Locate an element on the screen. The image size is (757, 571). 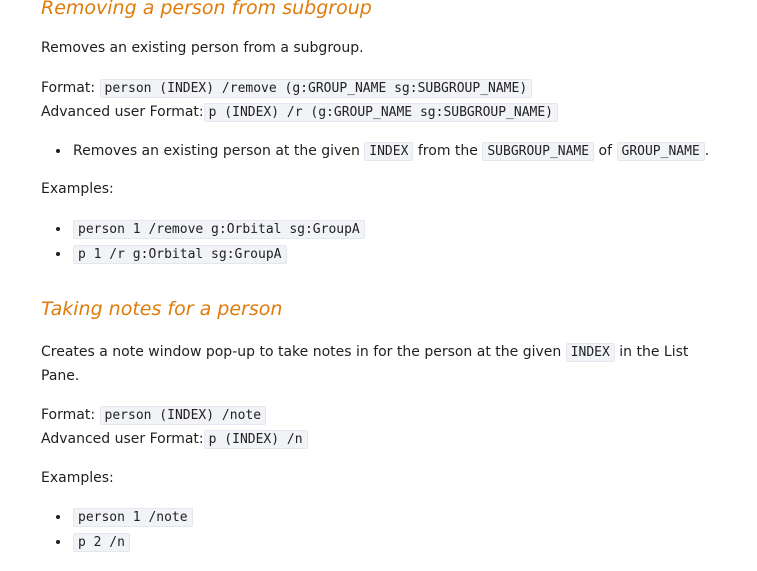
list-item: person 1 /note is located at coordinates (132, 517).